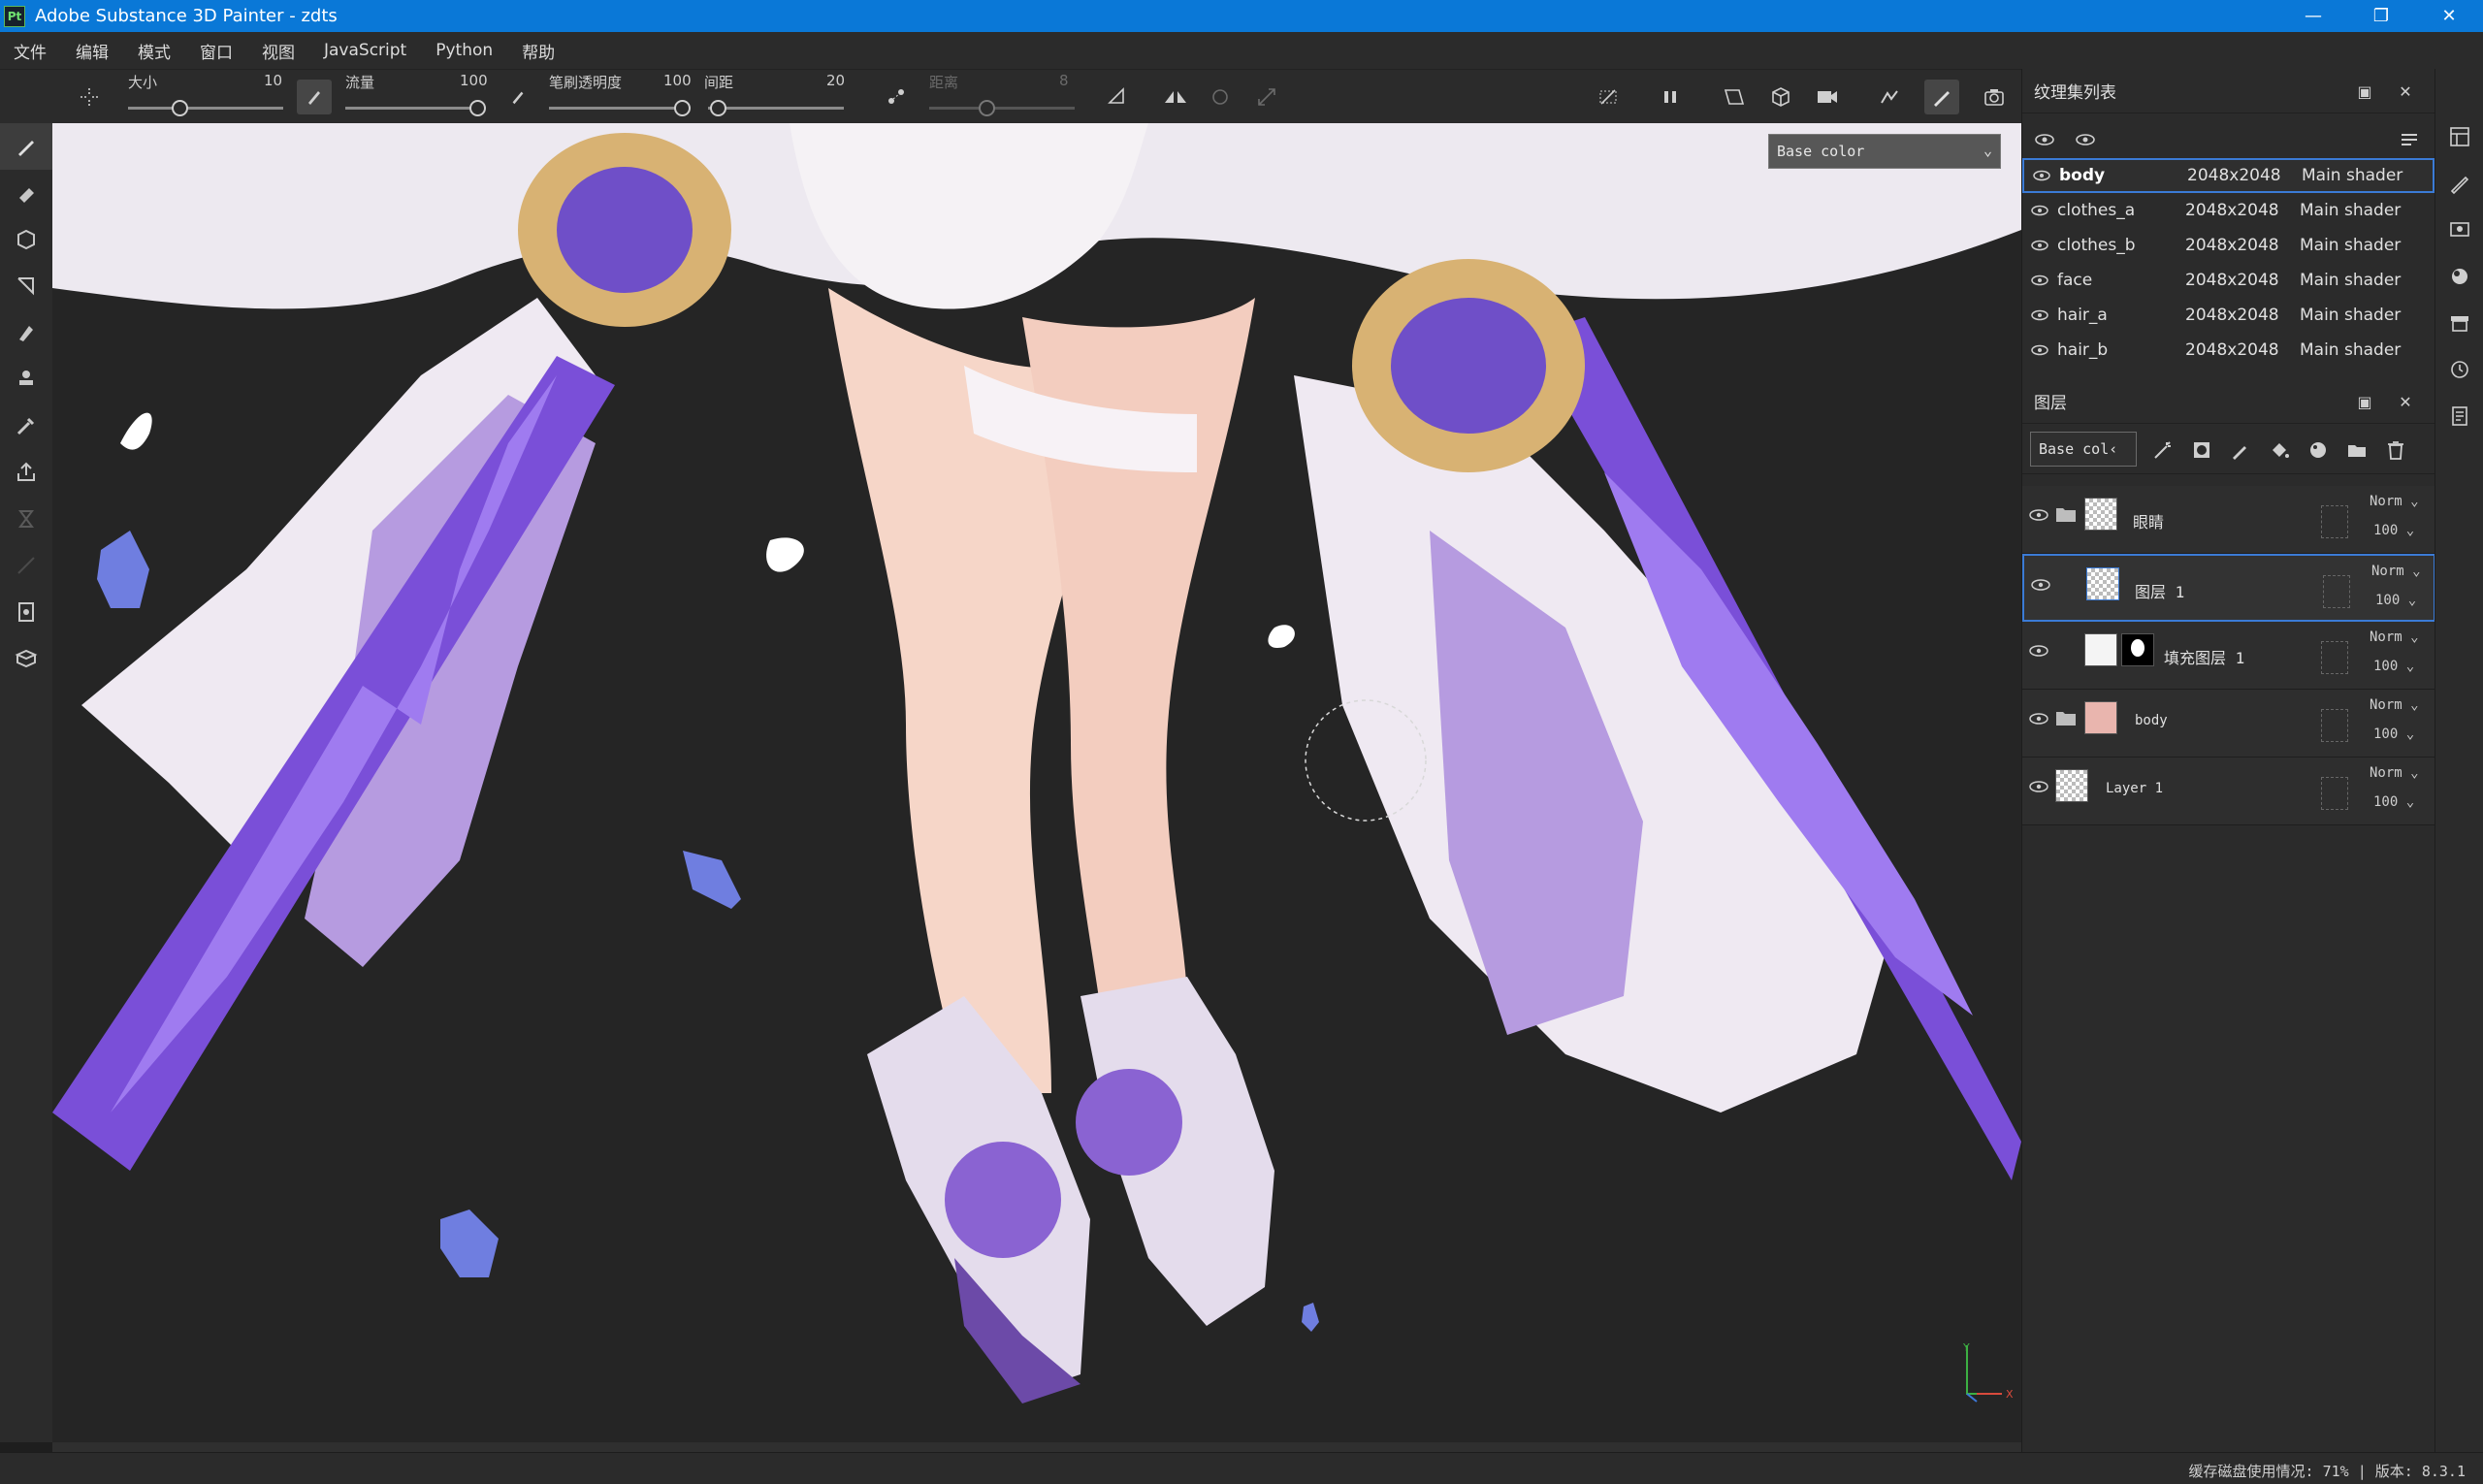 Image resolution: width=2483 pixels, height=1484 pixels. I want to click on restore-button: ❐, so click(2381, 16).